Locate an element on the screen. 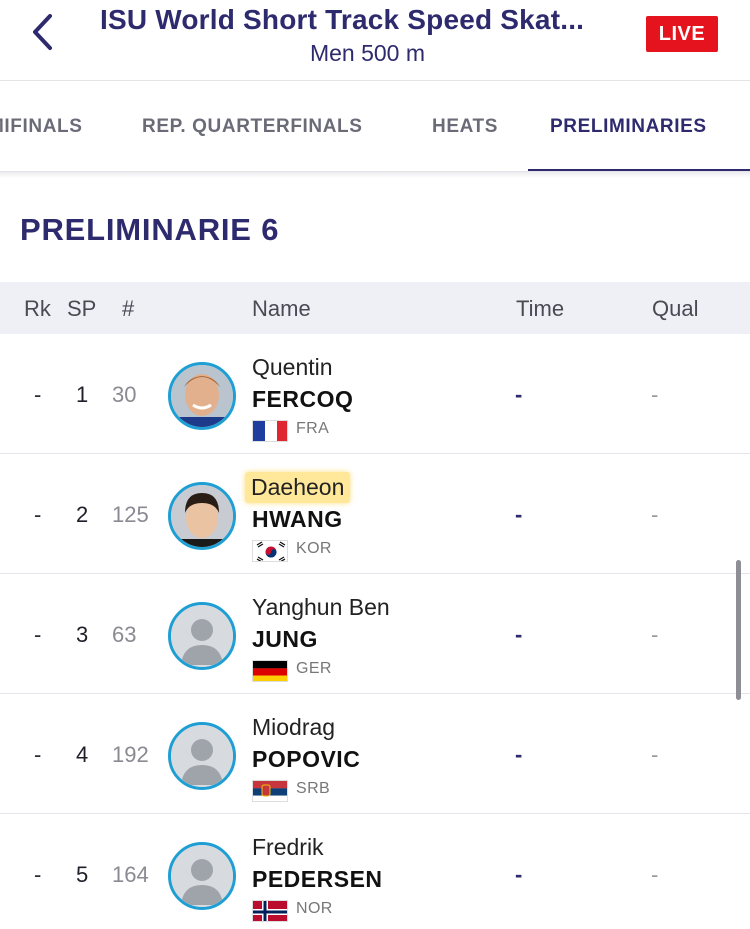 The height and width of the screenshot is (929, 750). column-qual: Qual is located at coordinates (675, 308).